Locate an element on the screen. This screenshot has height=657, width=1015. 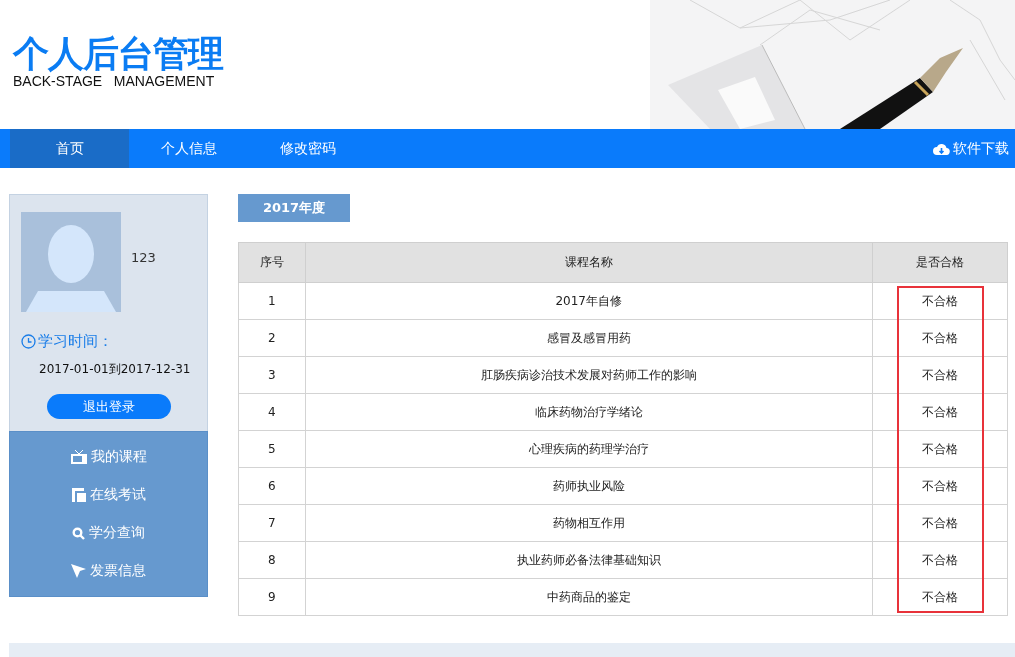
table-cell: 3 is located at coordinates (272, 375).